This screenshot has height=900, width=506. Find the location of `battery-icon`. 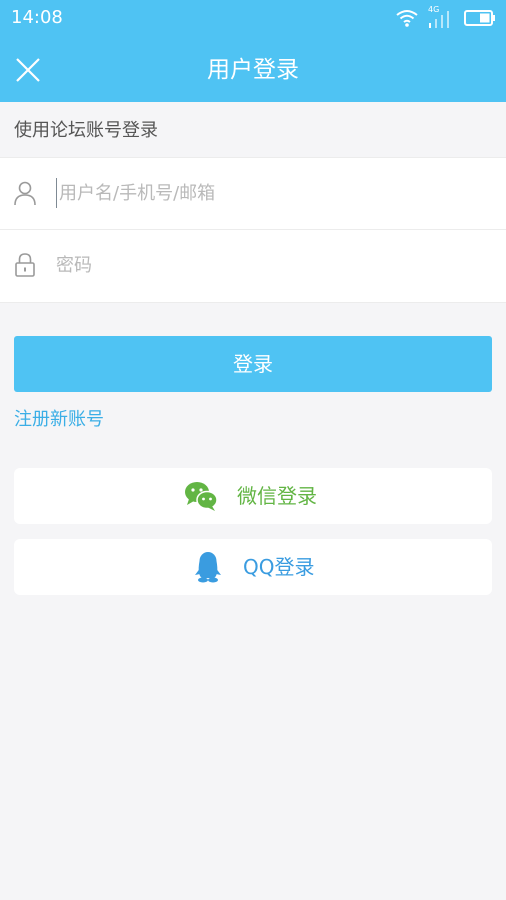

battery-icon is located at coordinates (479, 18).